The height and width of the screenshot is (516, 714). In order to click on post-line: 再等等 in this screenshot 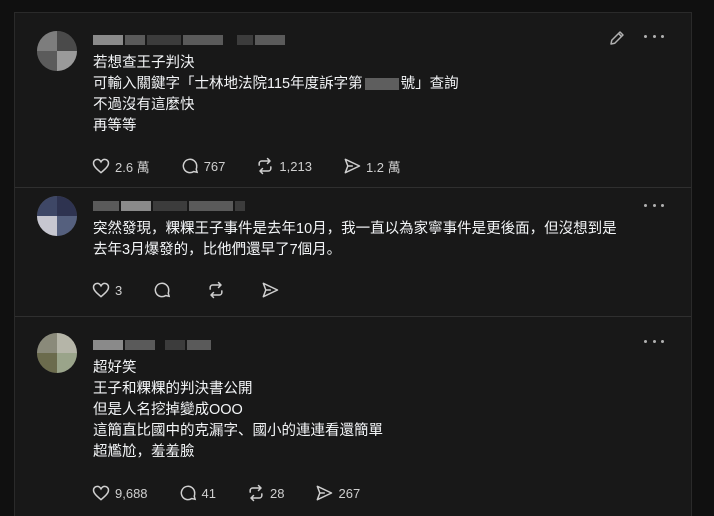, I will do `click(115, 126)`.